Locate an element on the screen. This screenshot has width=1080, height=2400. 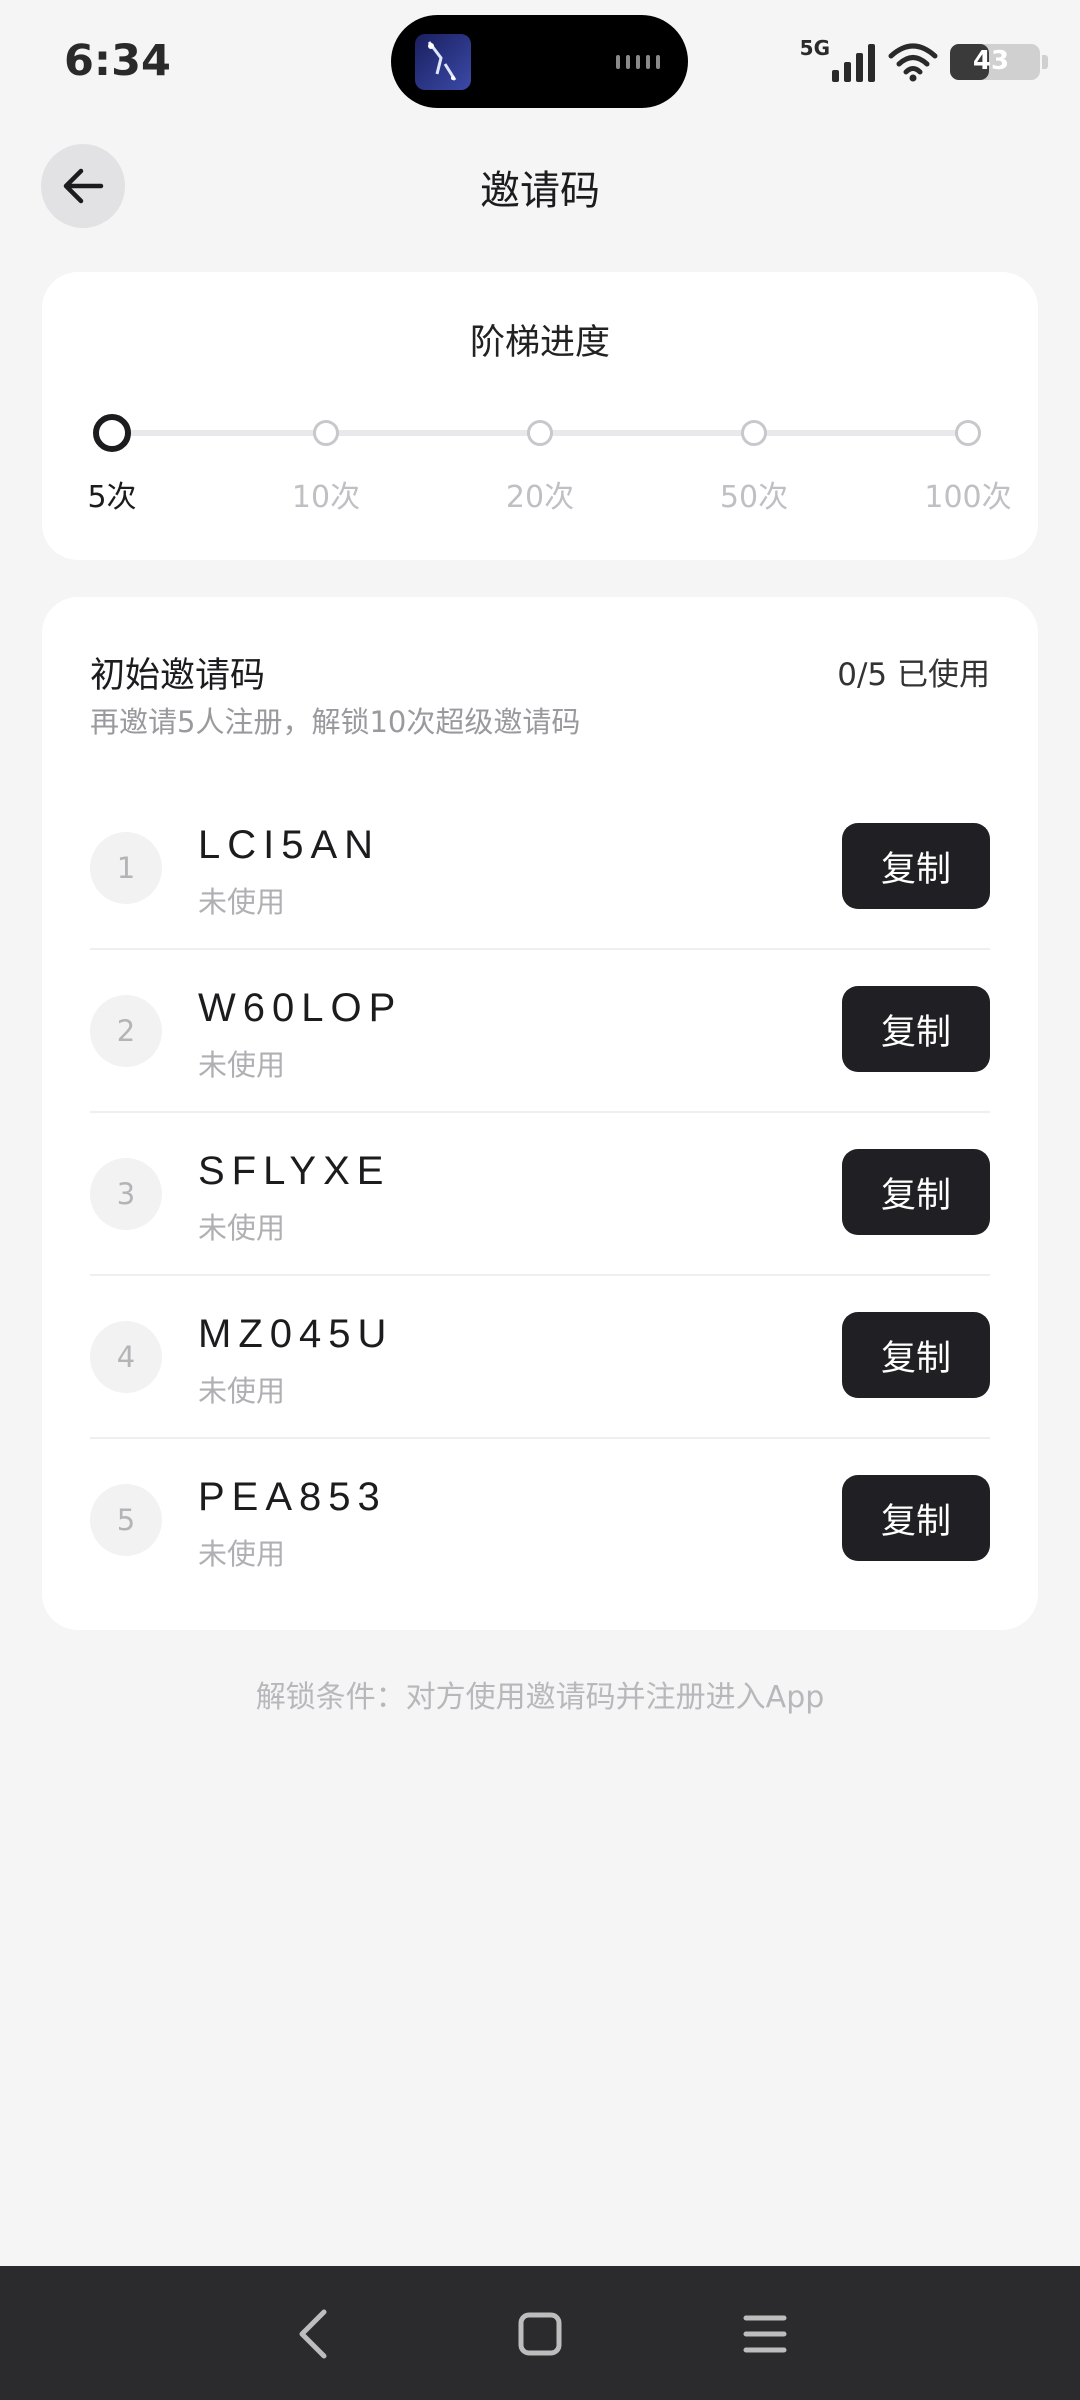
dynamic-island is located at coordinates (539, 61).